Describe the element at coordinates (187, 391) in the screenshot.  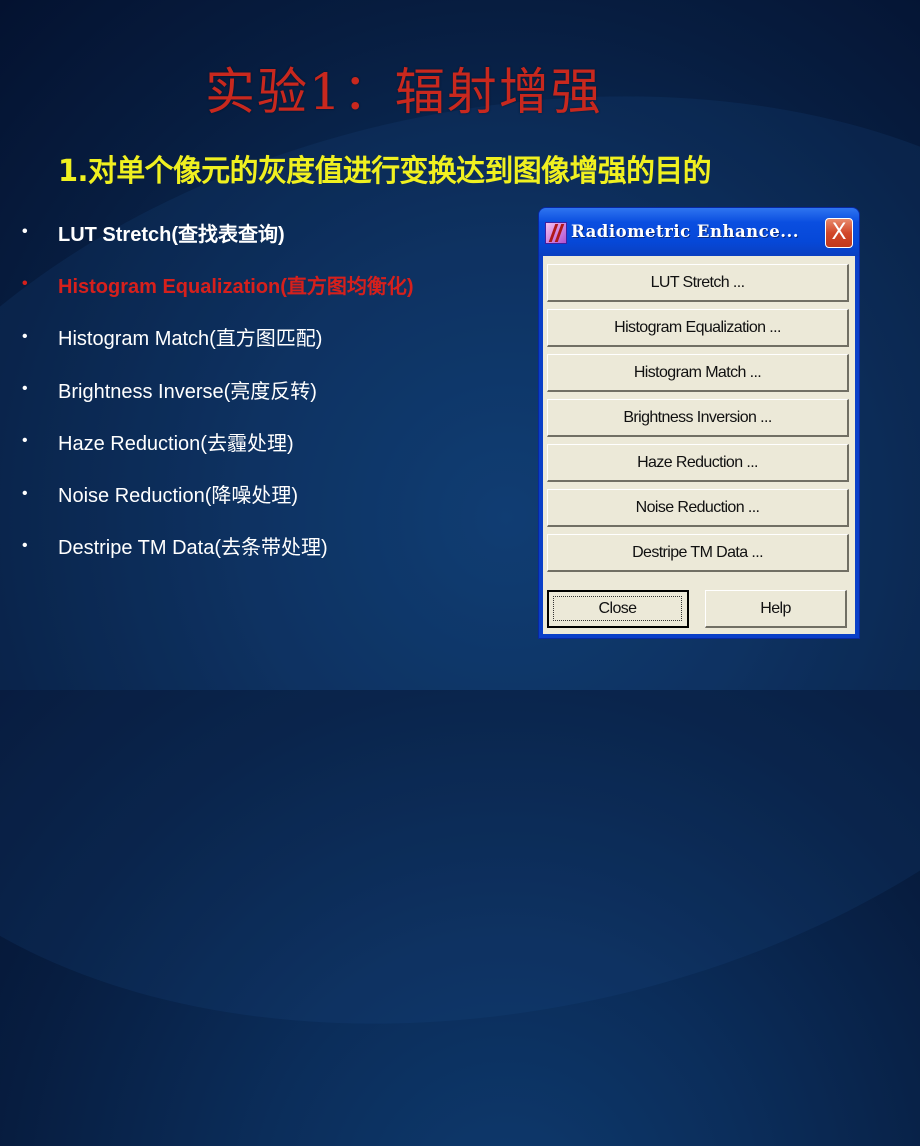
I see `bullet-label: Brightness Inverse(亮度反转)` at that location.